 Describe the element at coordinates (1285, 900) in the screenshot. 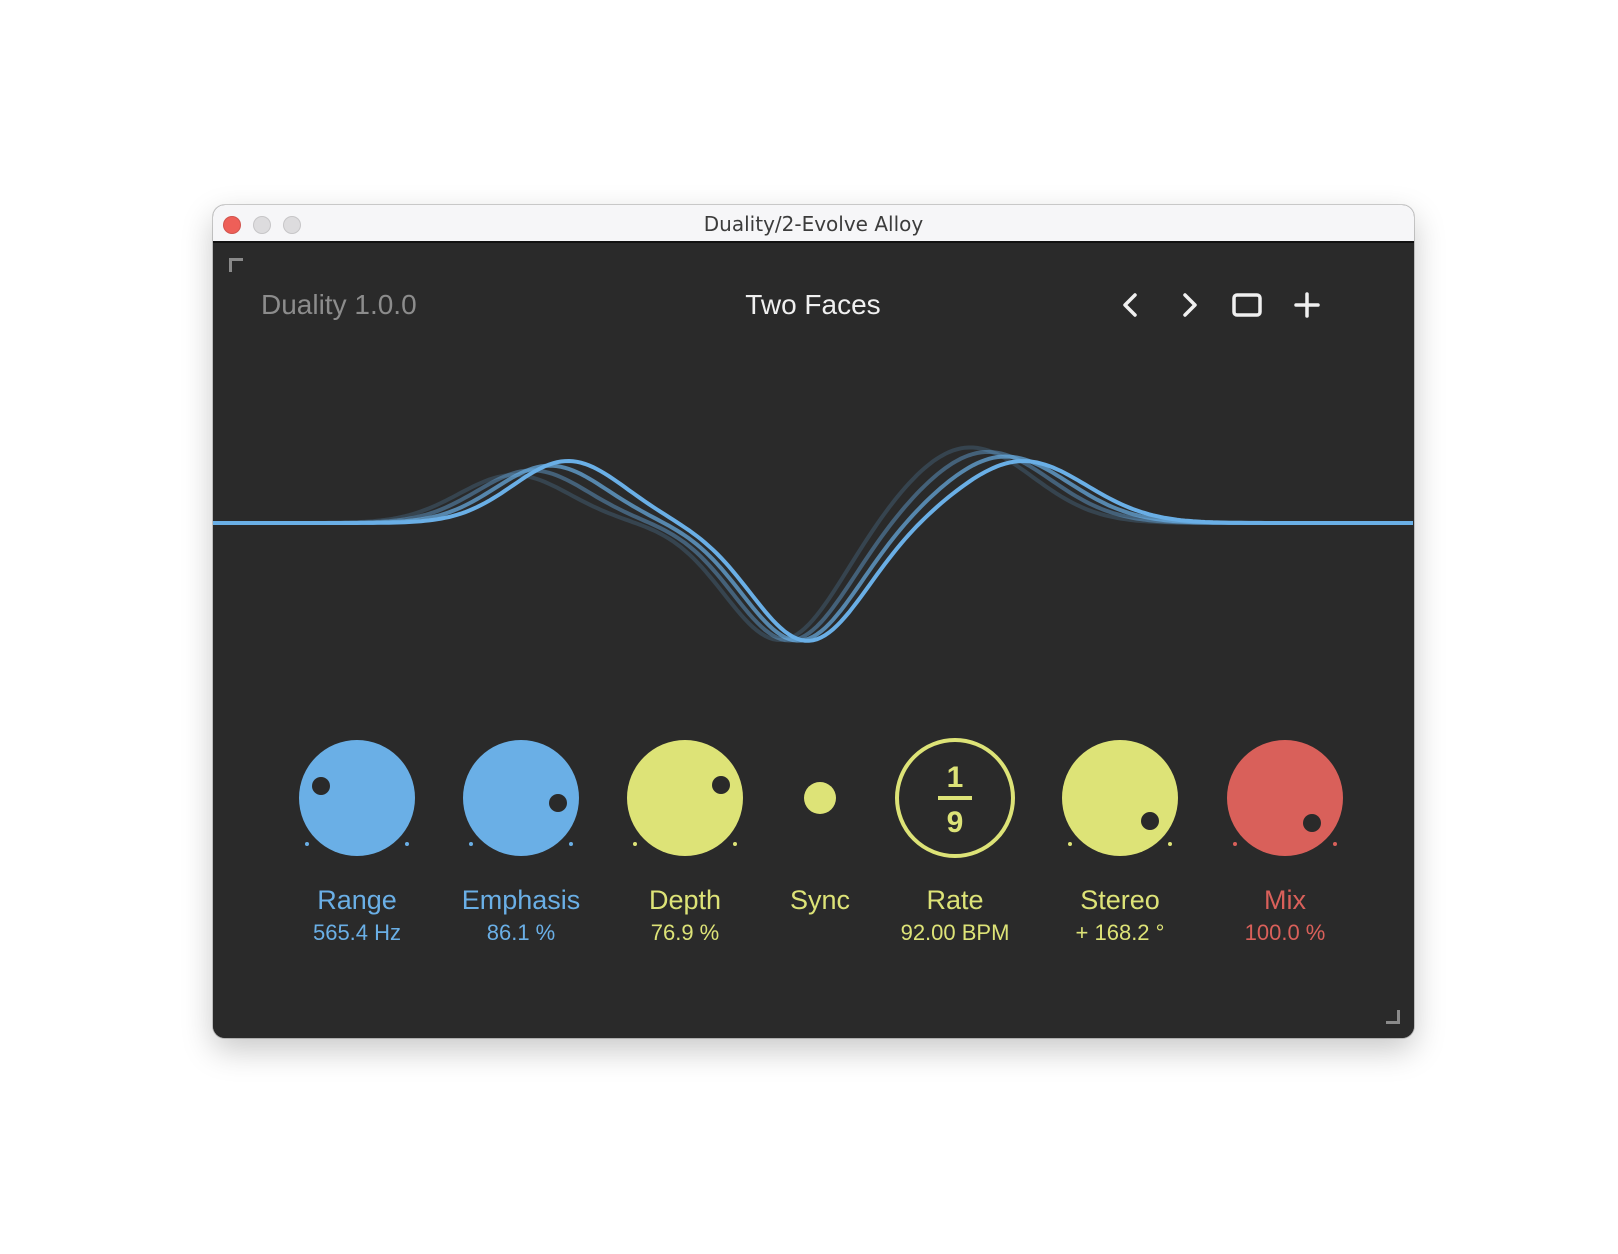

I see `mix-label: Mix` at that location.